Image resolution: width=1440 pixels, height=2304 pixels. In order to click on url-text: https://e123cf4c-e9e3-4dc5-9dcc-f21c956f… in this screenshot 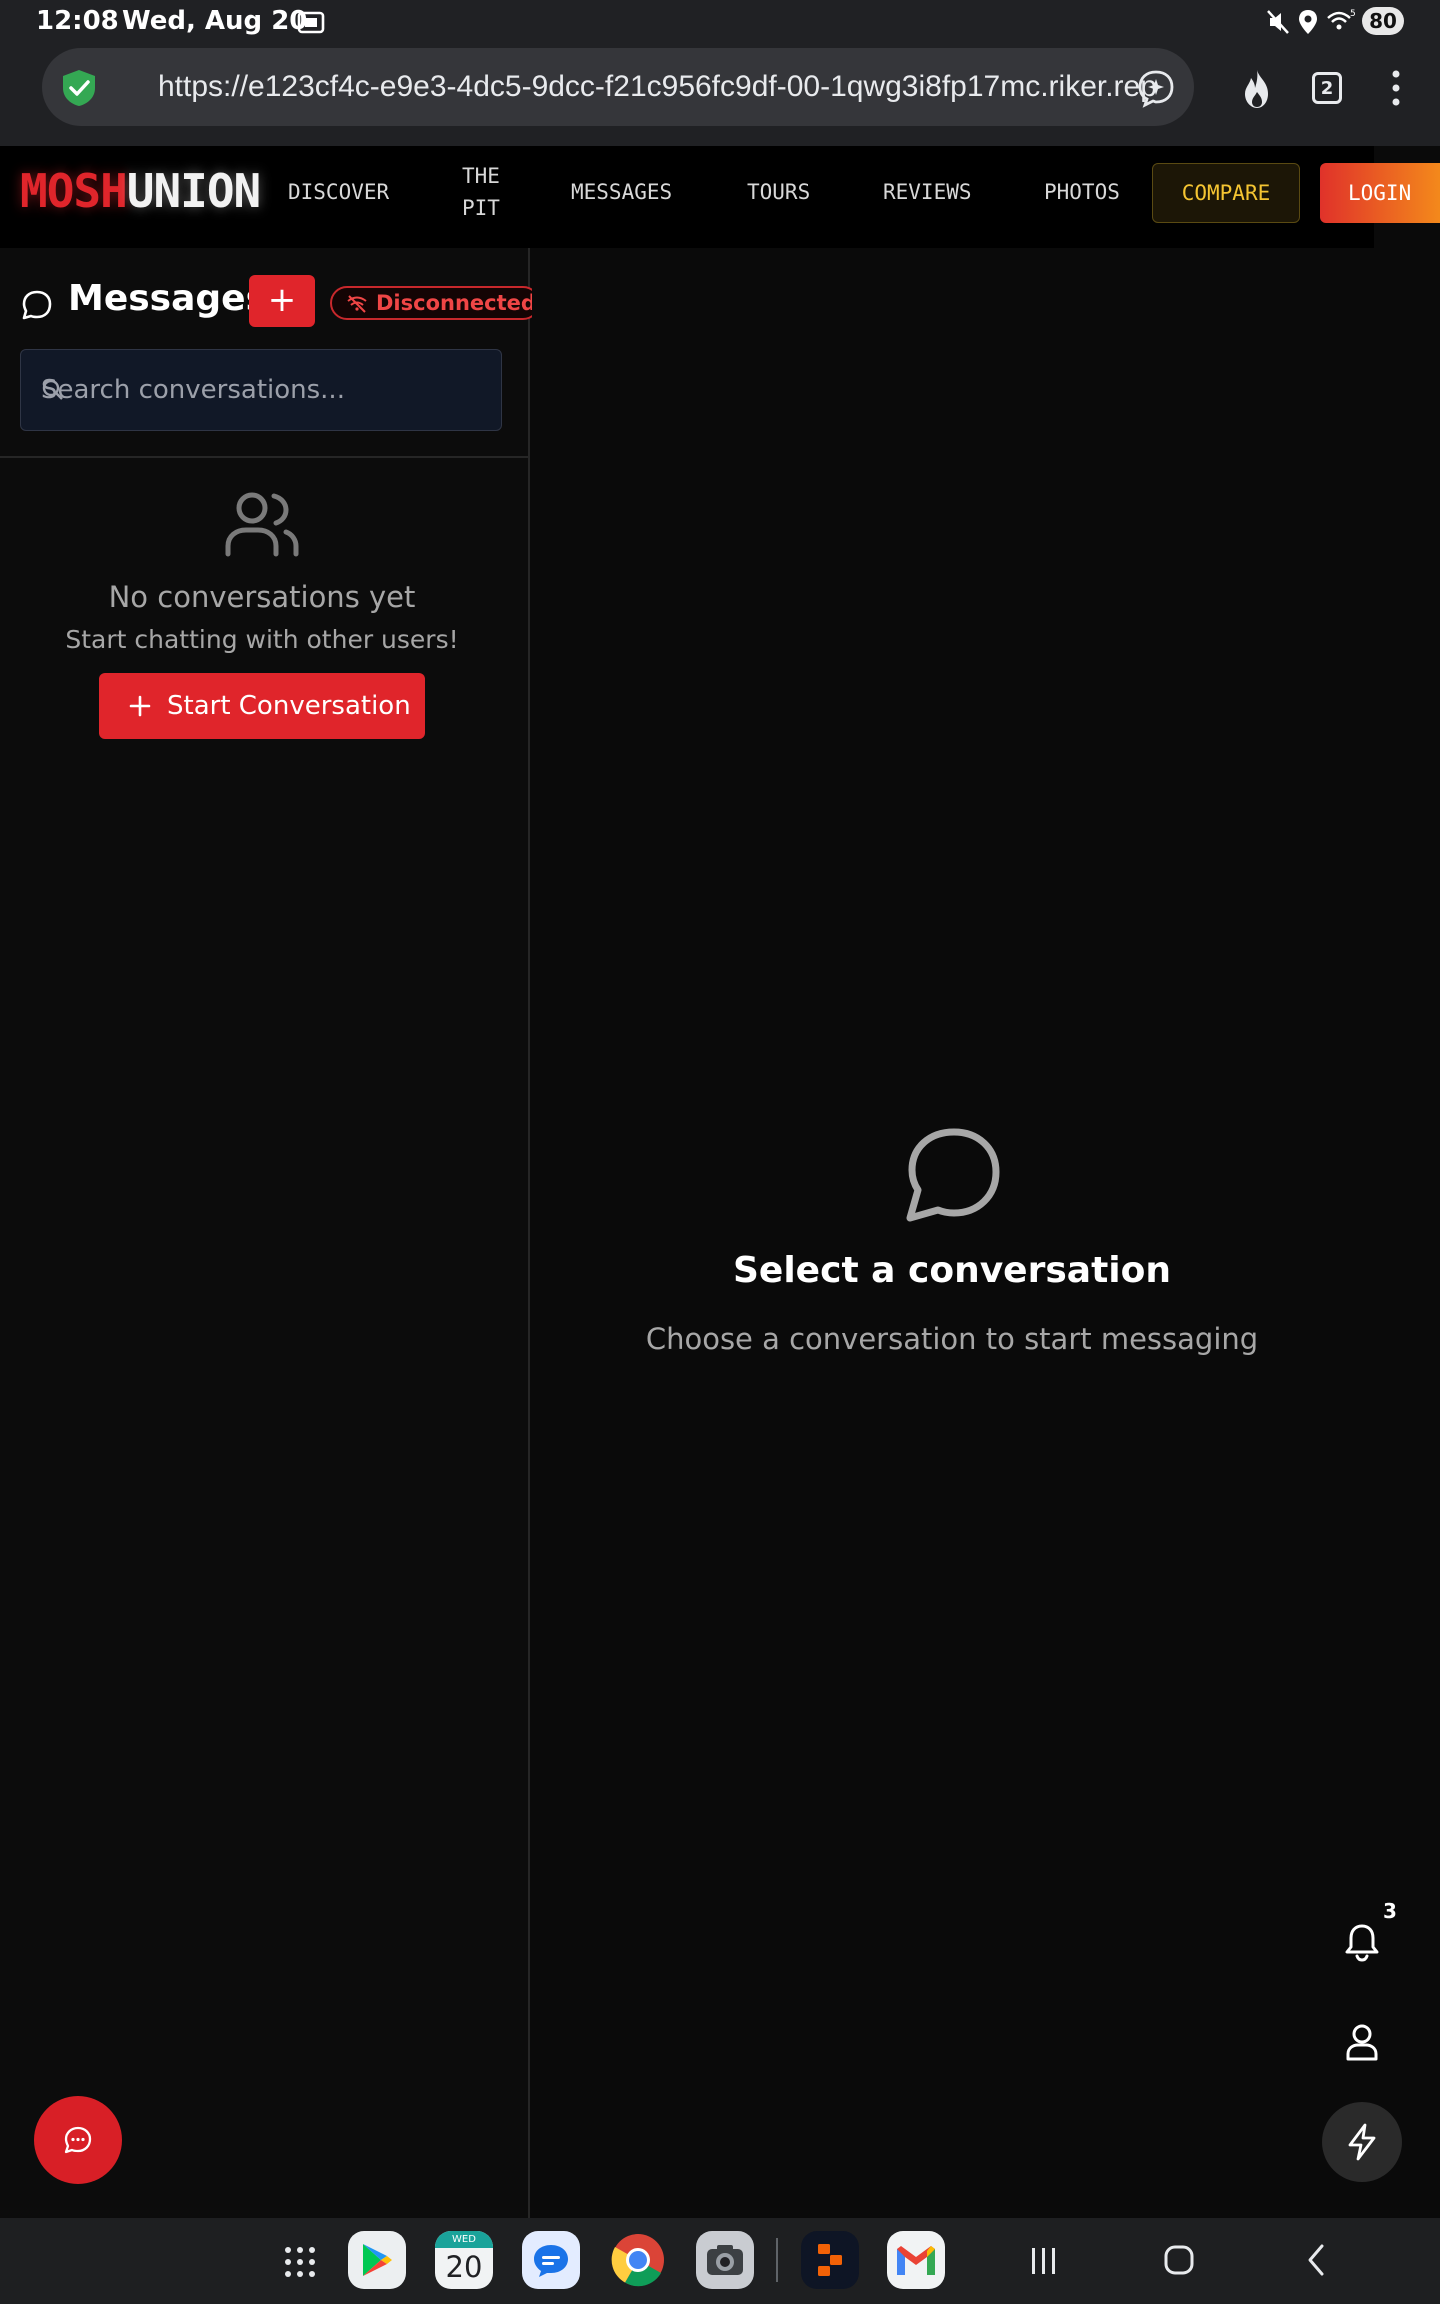, I will do `click(658, 87)`.